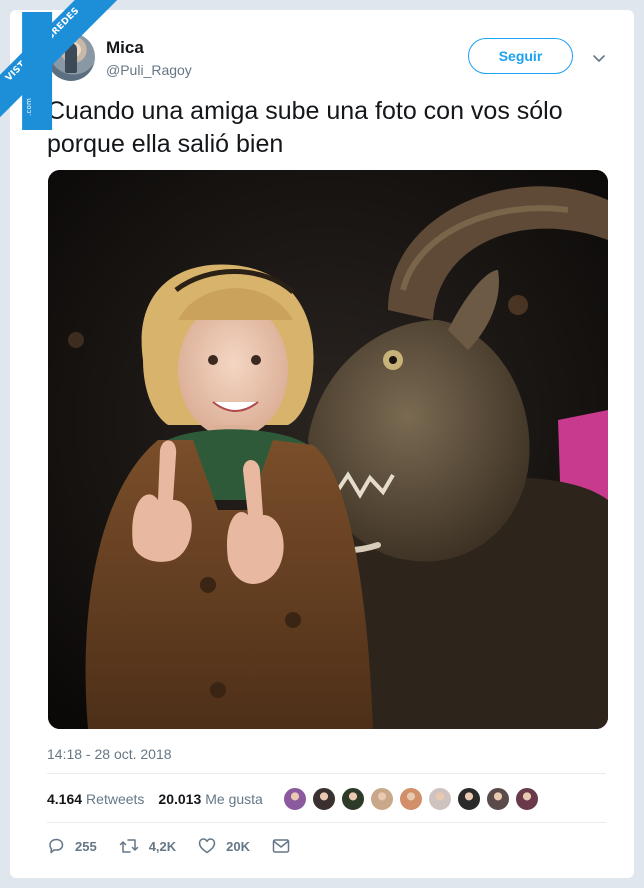 The width and height of the screenshot is (644, 888). What do you see at coordinates (109, 754) in the screenshot?
I see `tweet-timestamp: 14:18 - 28 oct. 2018` at bounding box center [109, 754].